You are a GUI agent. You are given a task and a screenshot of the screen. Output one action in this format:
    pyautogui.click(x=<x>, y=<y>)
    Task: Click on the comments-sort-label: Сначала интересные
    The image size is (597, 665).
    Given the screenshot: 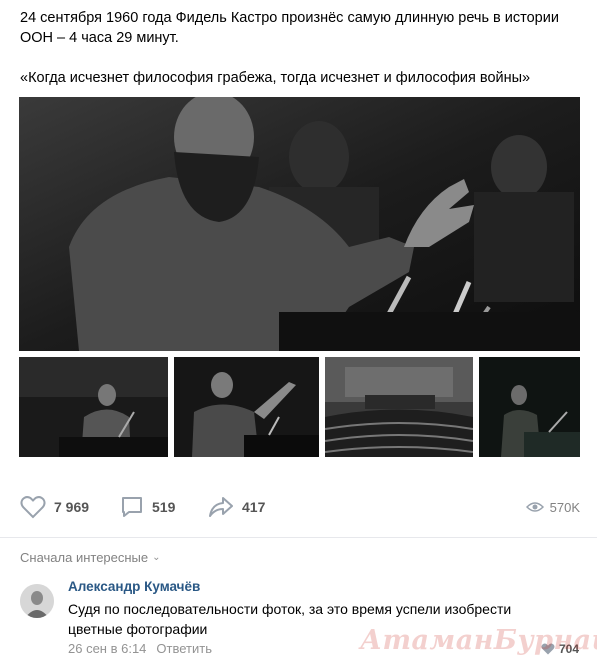 What is the action you would take?
    pyautogui.click(x=84, y=557)
    